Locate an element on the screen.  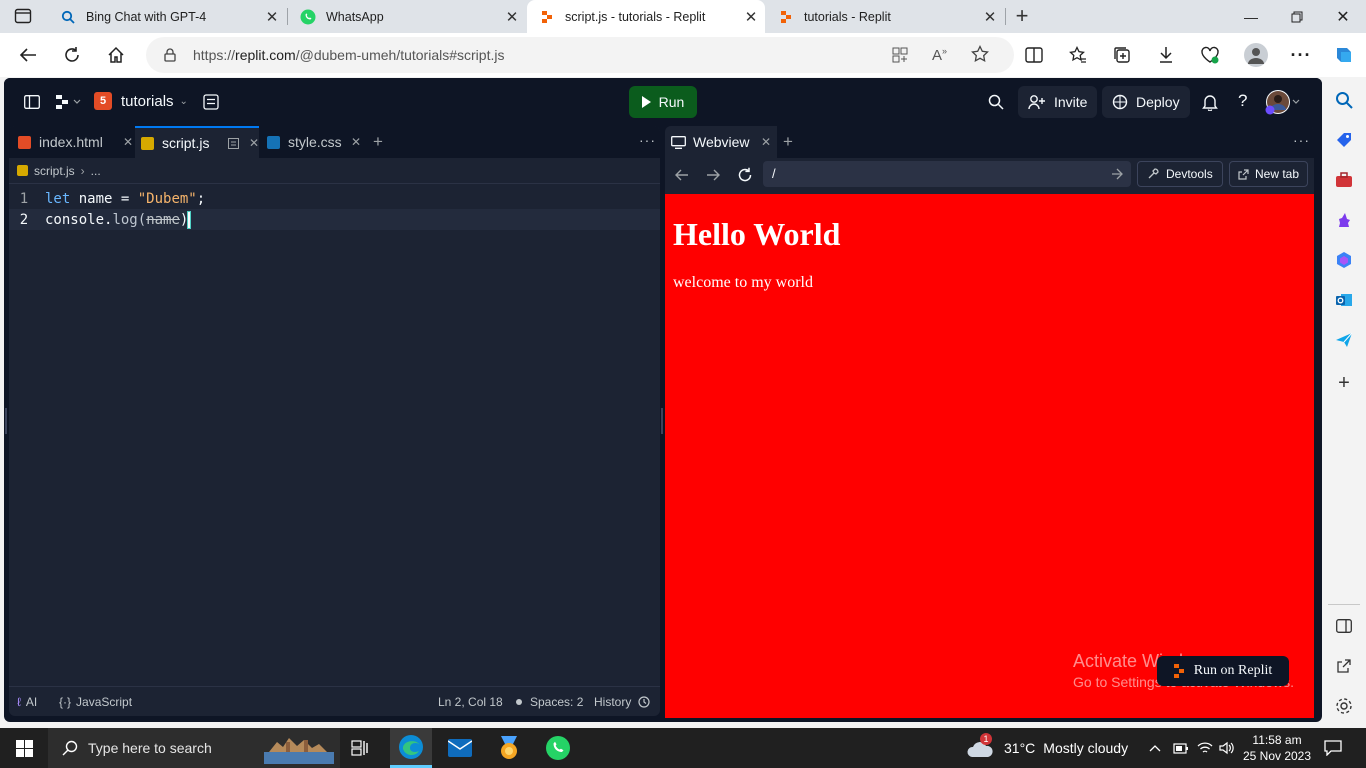
sidebar-toggle-icon is located at coordinates (32, 102).